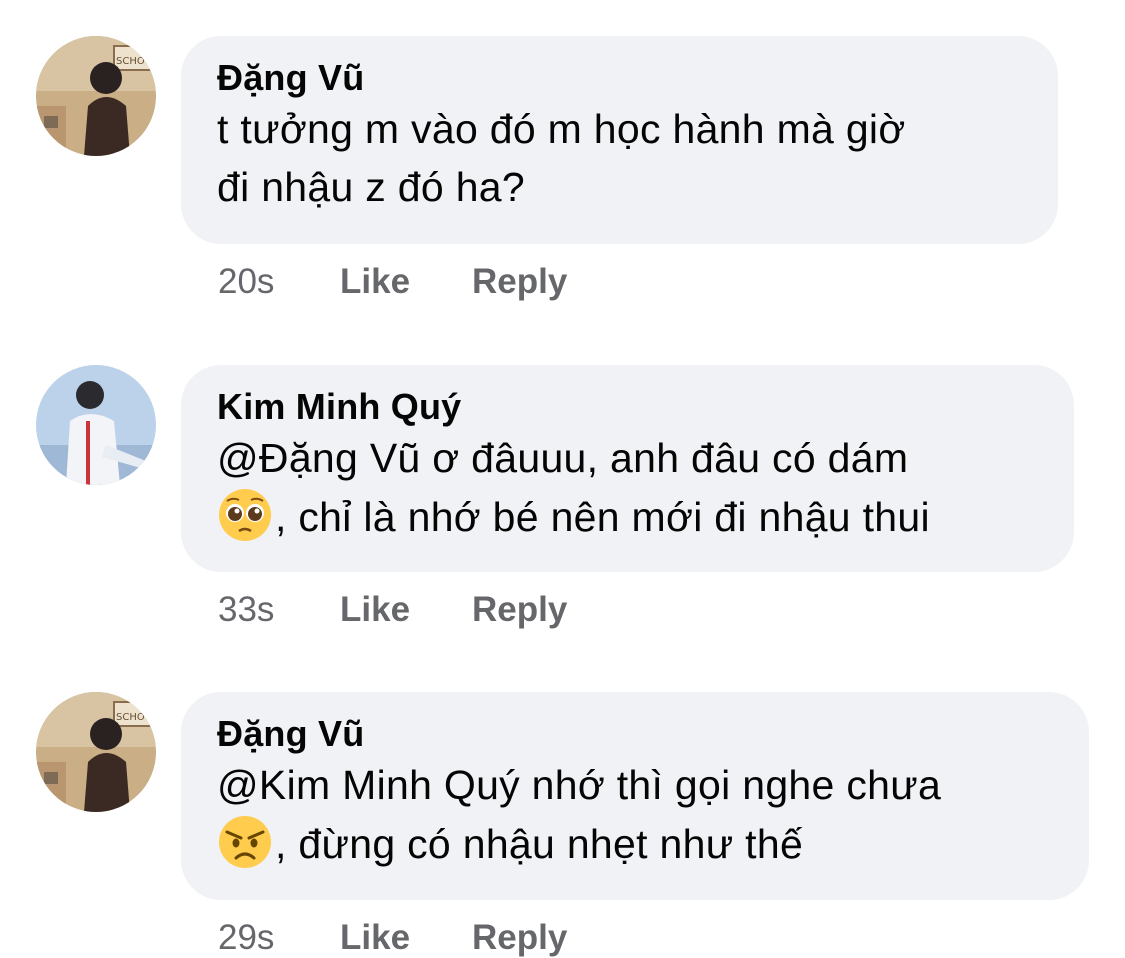 The height and width of the screenshot is (958, 1125). I want to click on comment-actions: 20s Like Reply, so click(392, 282).